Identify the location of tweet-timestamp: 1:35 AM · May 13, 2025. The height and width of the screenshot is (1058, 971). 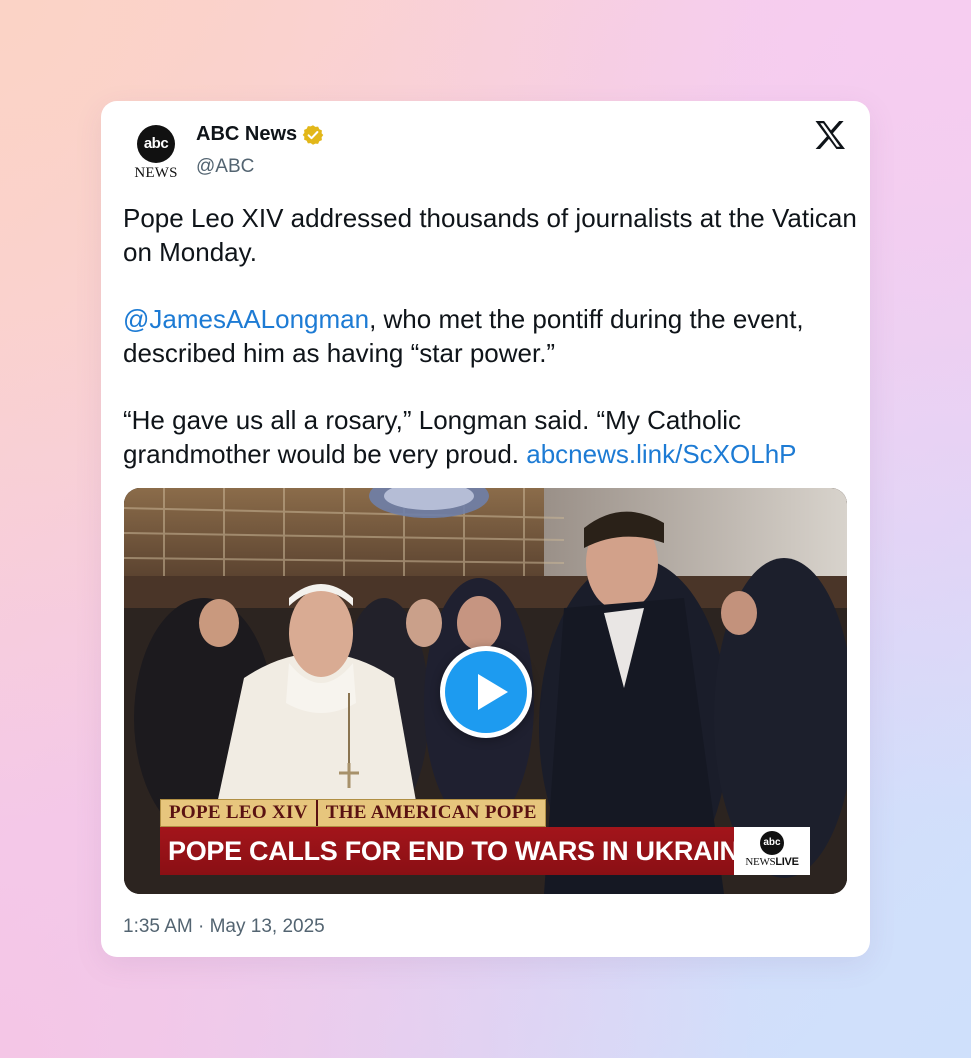
(224, 927).